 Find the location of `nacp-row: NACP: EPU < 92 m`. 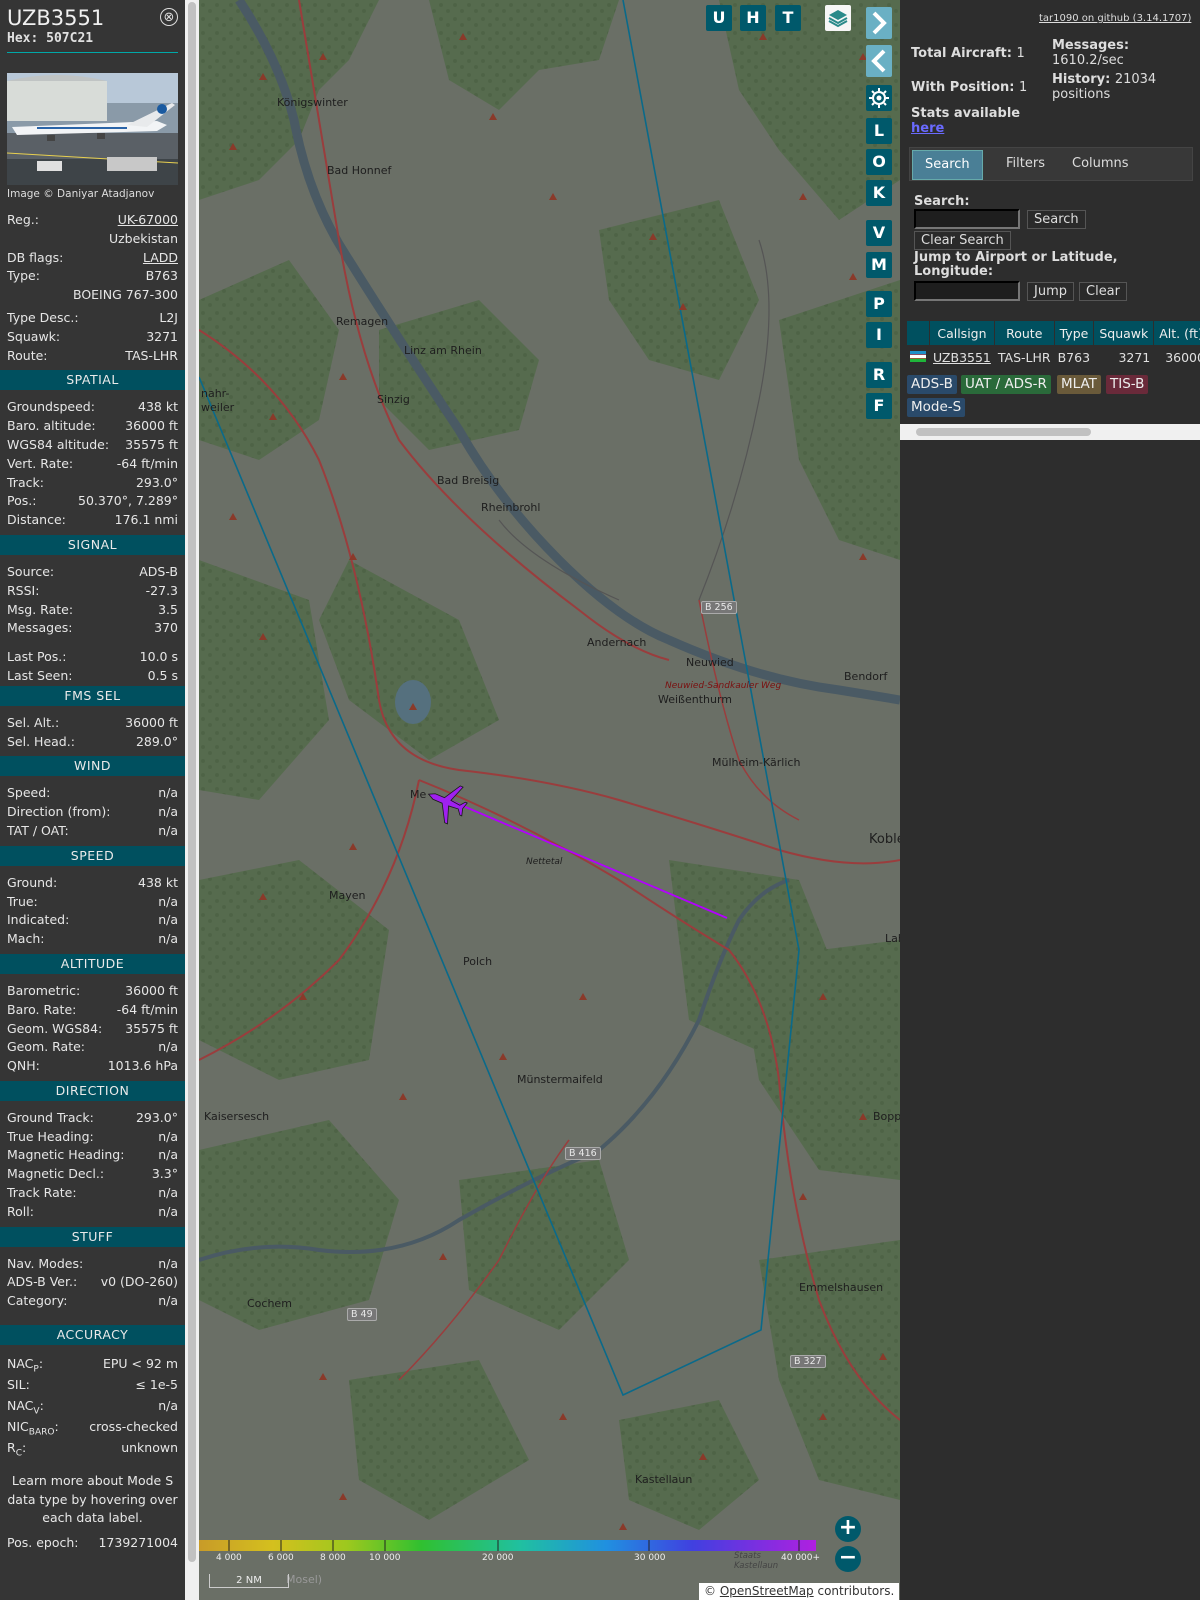

nacp-row: NACP: EPU < 92 m is located at coordinates (92, 1364).